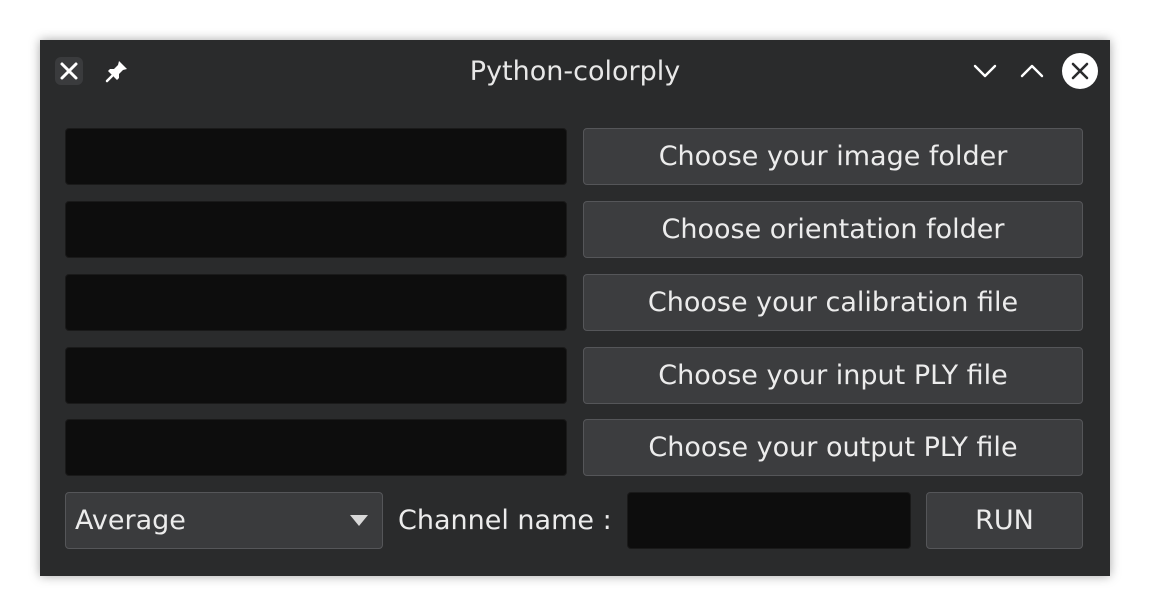 Image resolution: width=1150 pixels, height=616 pixels. Describe the element at coordinates (316, 375) in the screenshot. I see `input-ply-field` at that location.